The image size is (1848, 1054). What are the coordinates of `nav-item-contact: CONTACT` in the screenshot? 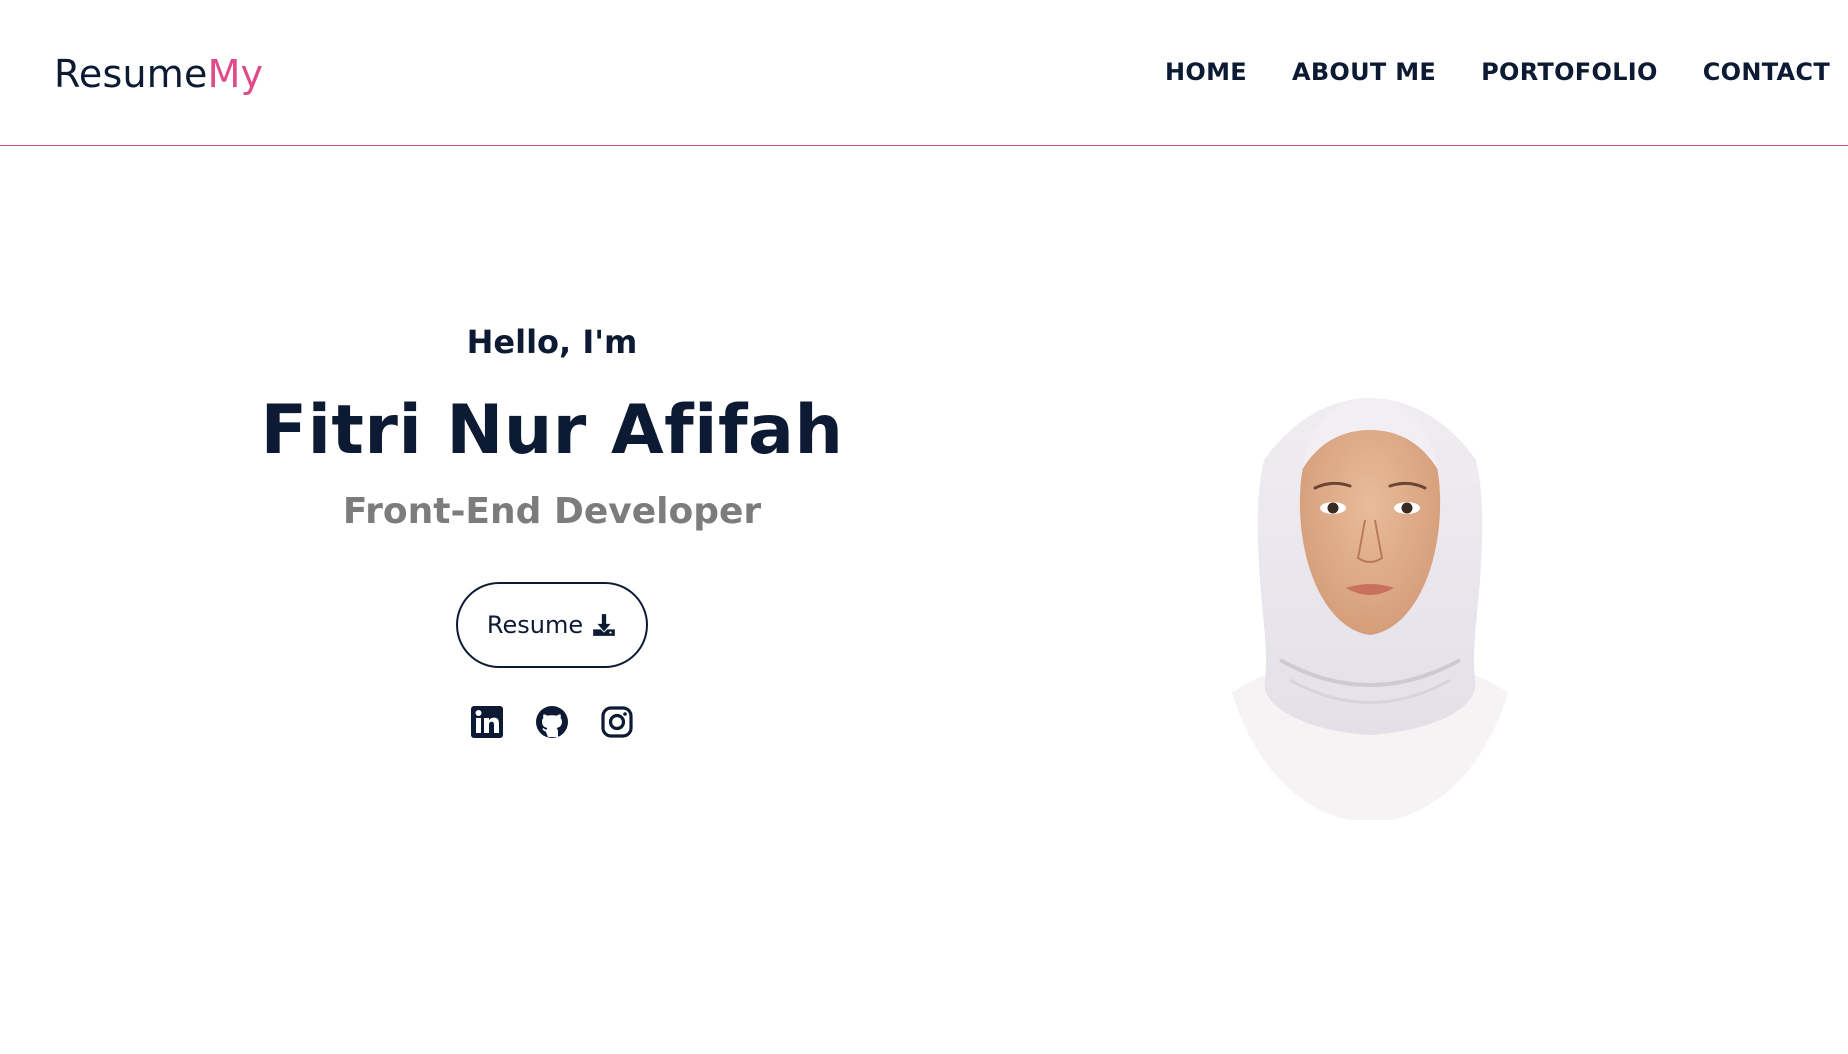 It's located at (1766, 72).